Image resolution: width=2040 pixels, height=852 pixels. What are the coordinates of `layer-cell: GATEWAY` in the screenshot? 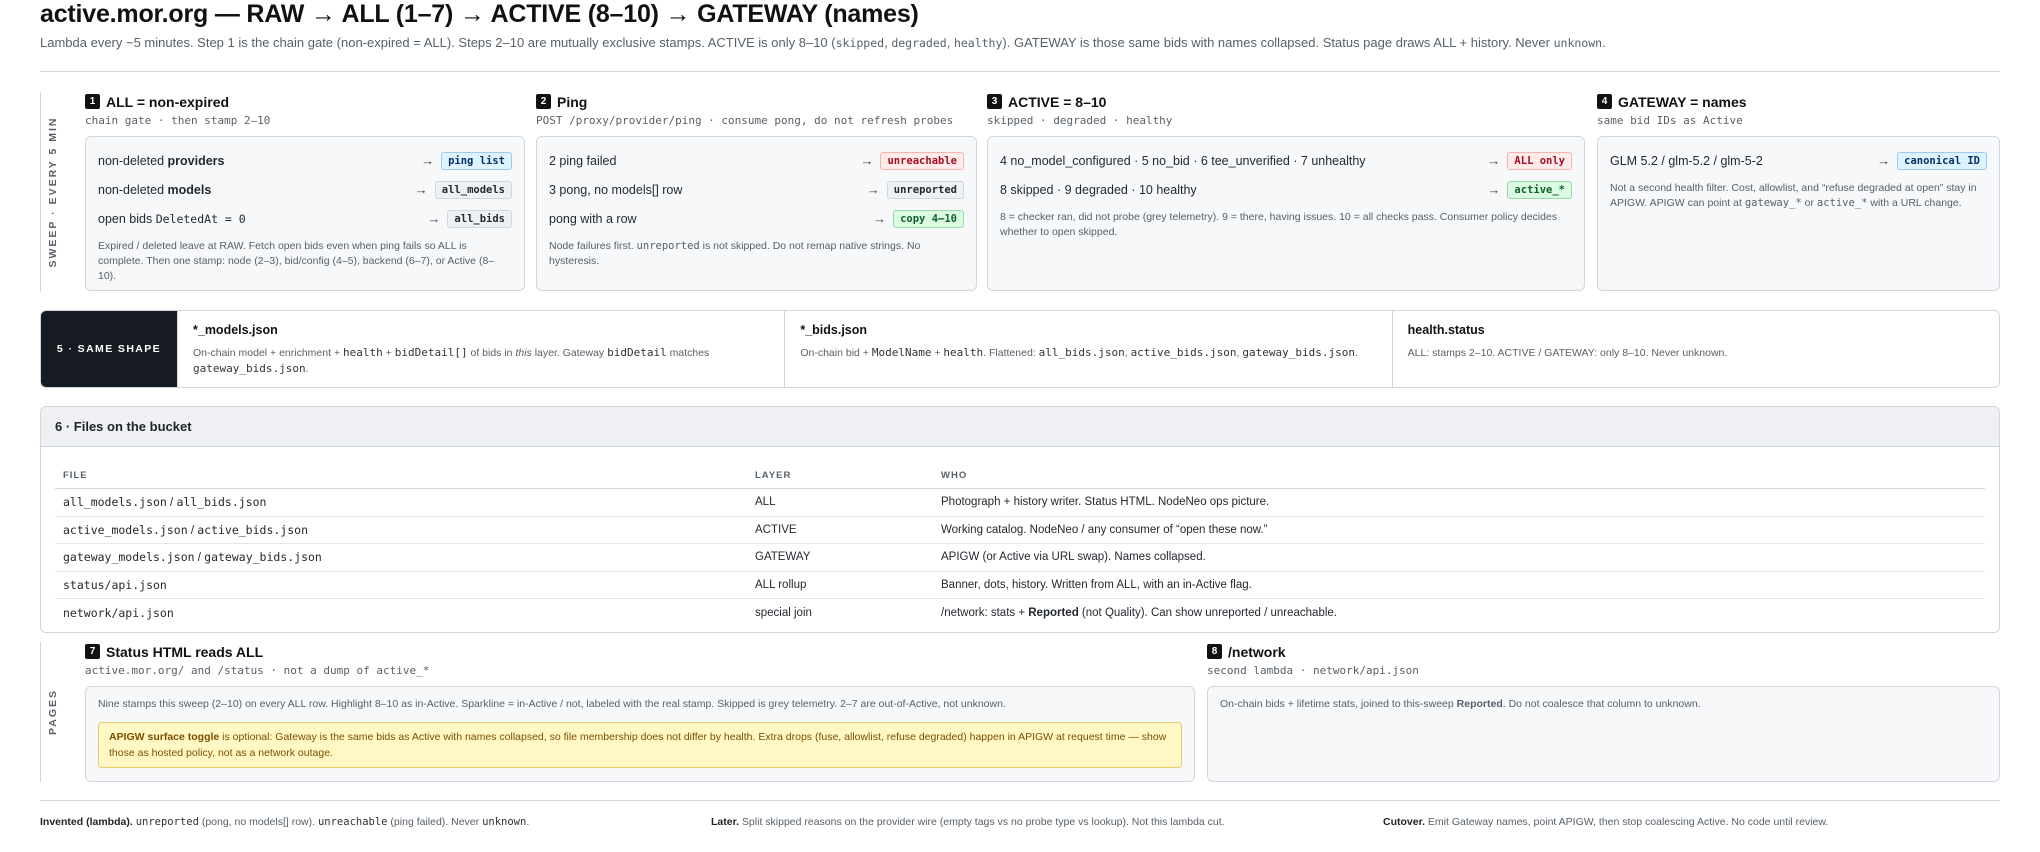 It's located at (783, 557).